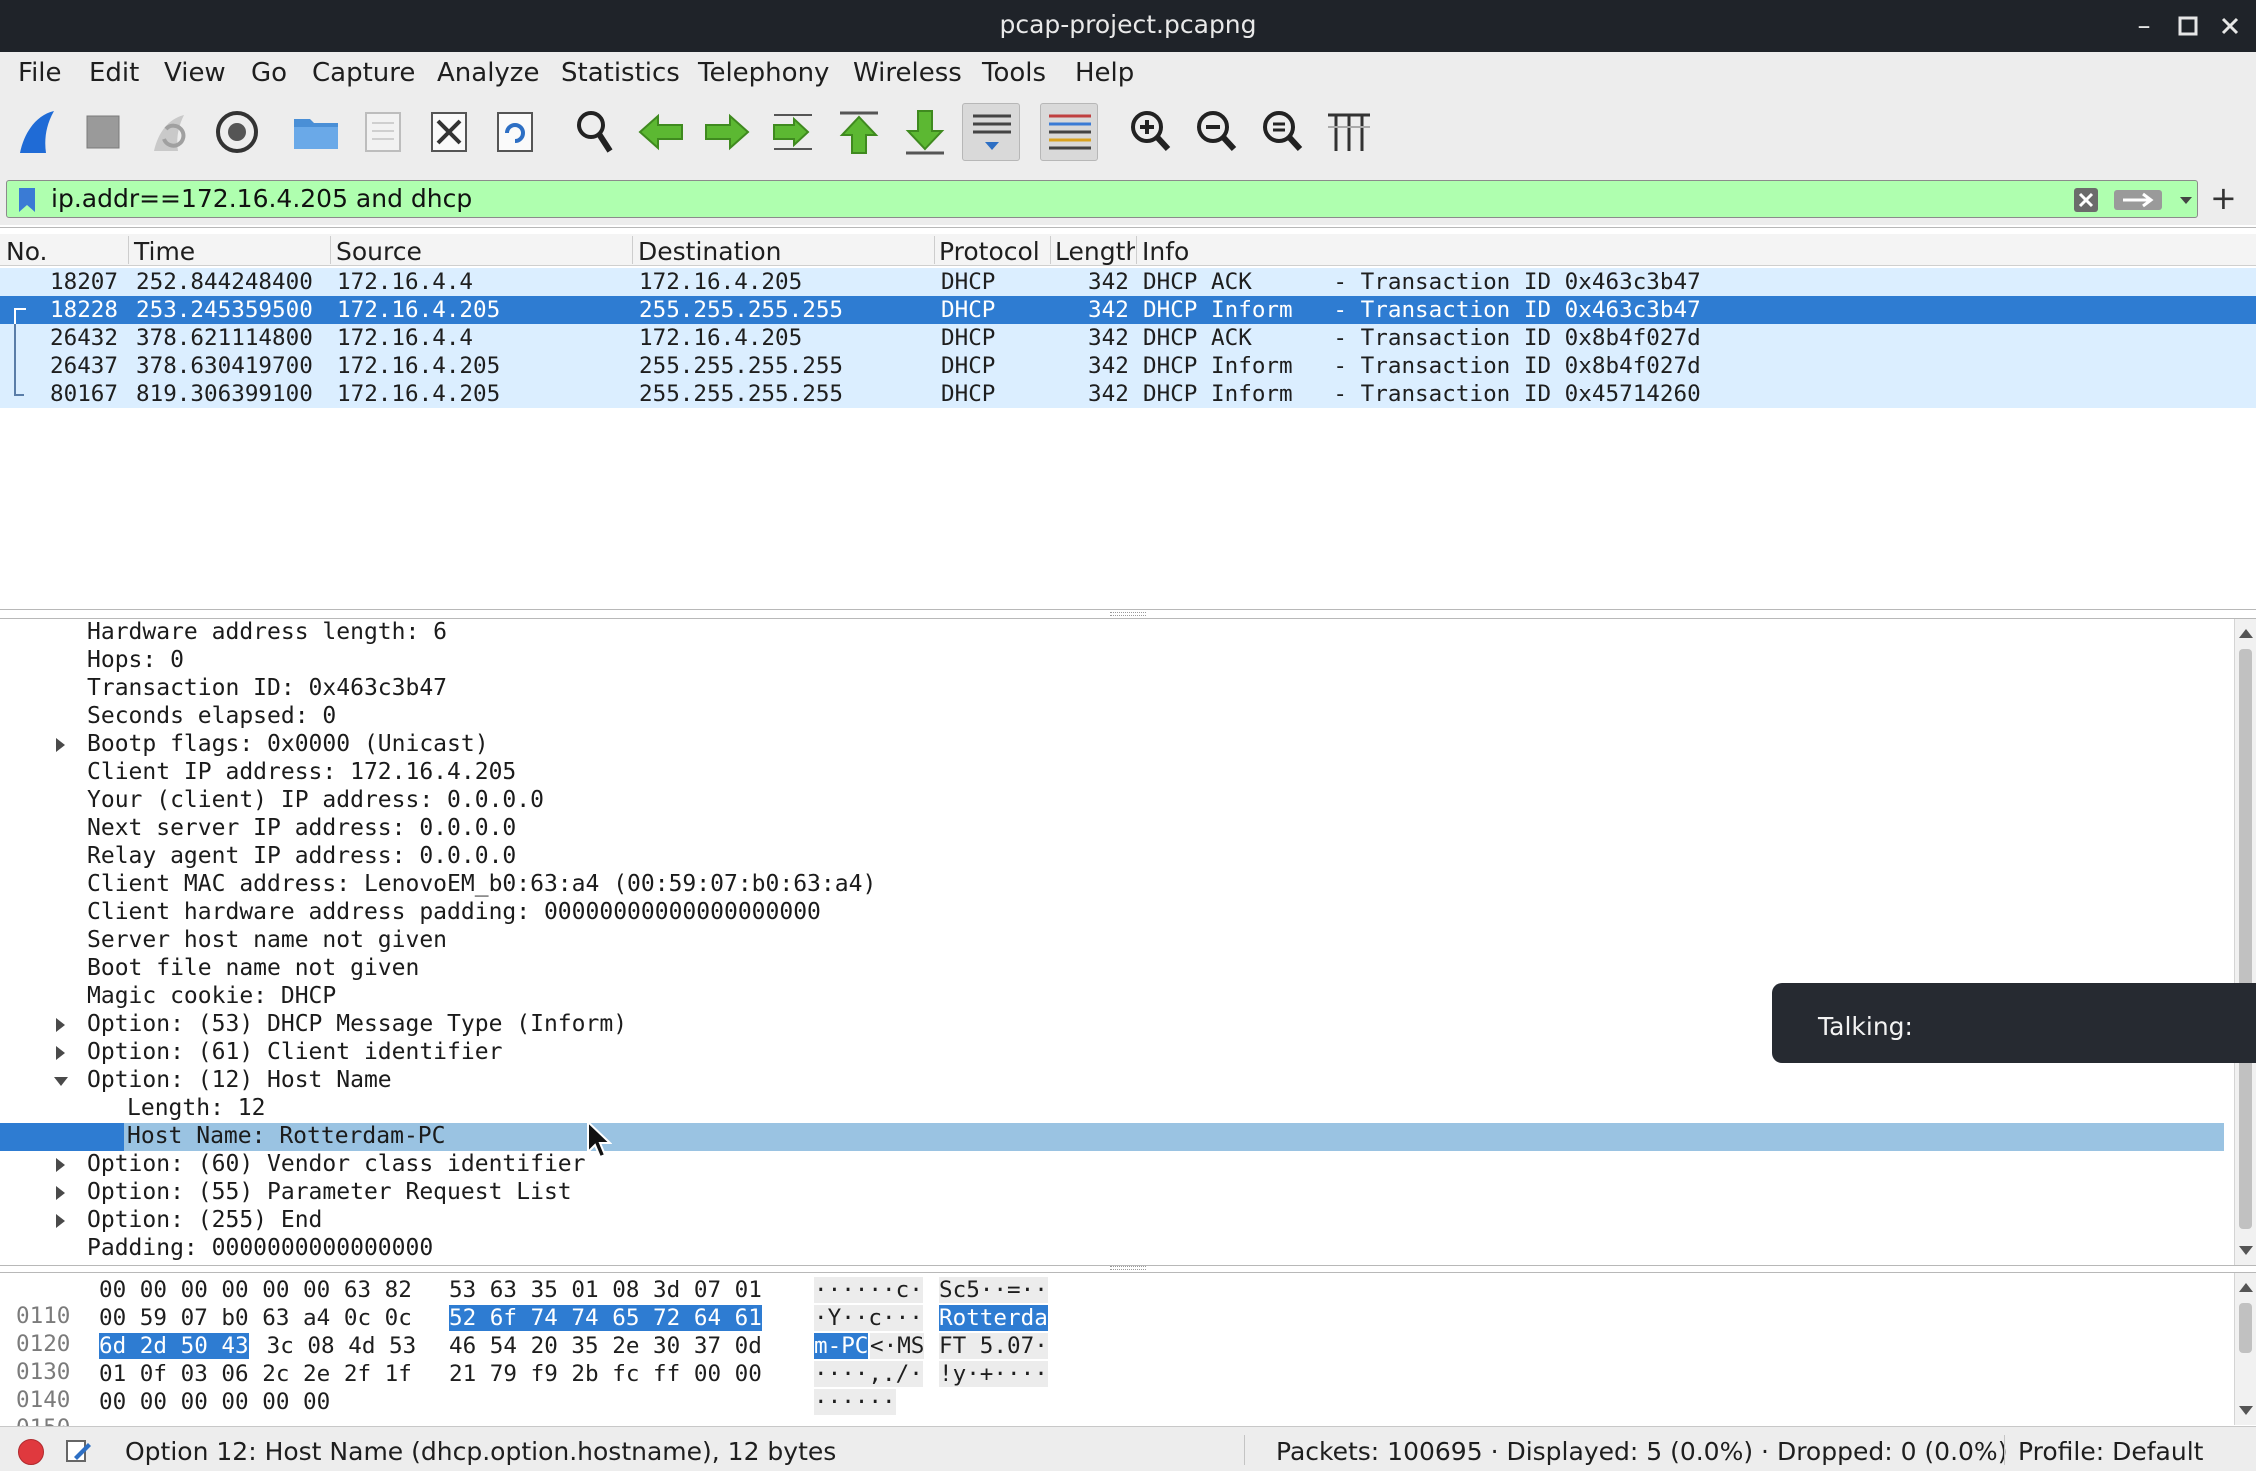 This screenshot has height=1471, width=2256. What do you see at coordinates (1112, 773) in the screenshot?
I see `detail-line: Client IP address: 172.16.4.205` at bounding box center [1112, 773].